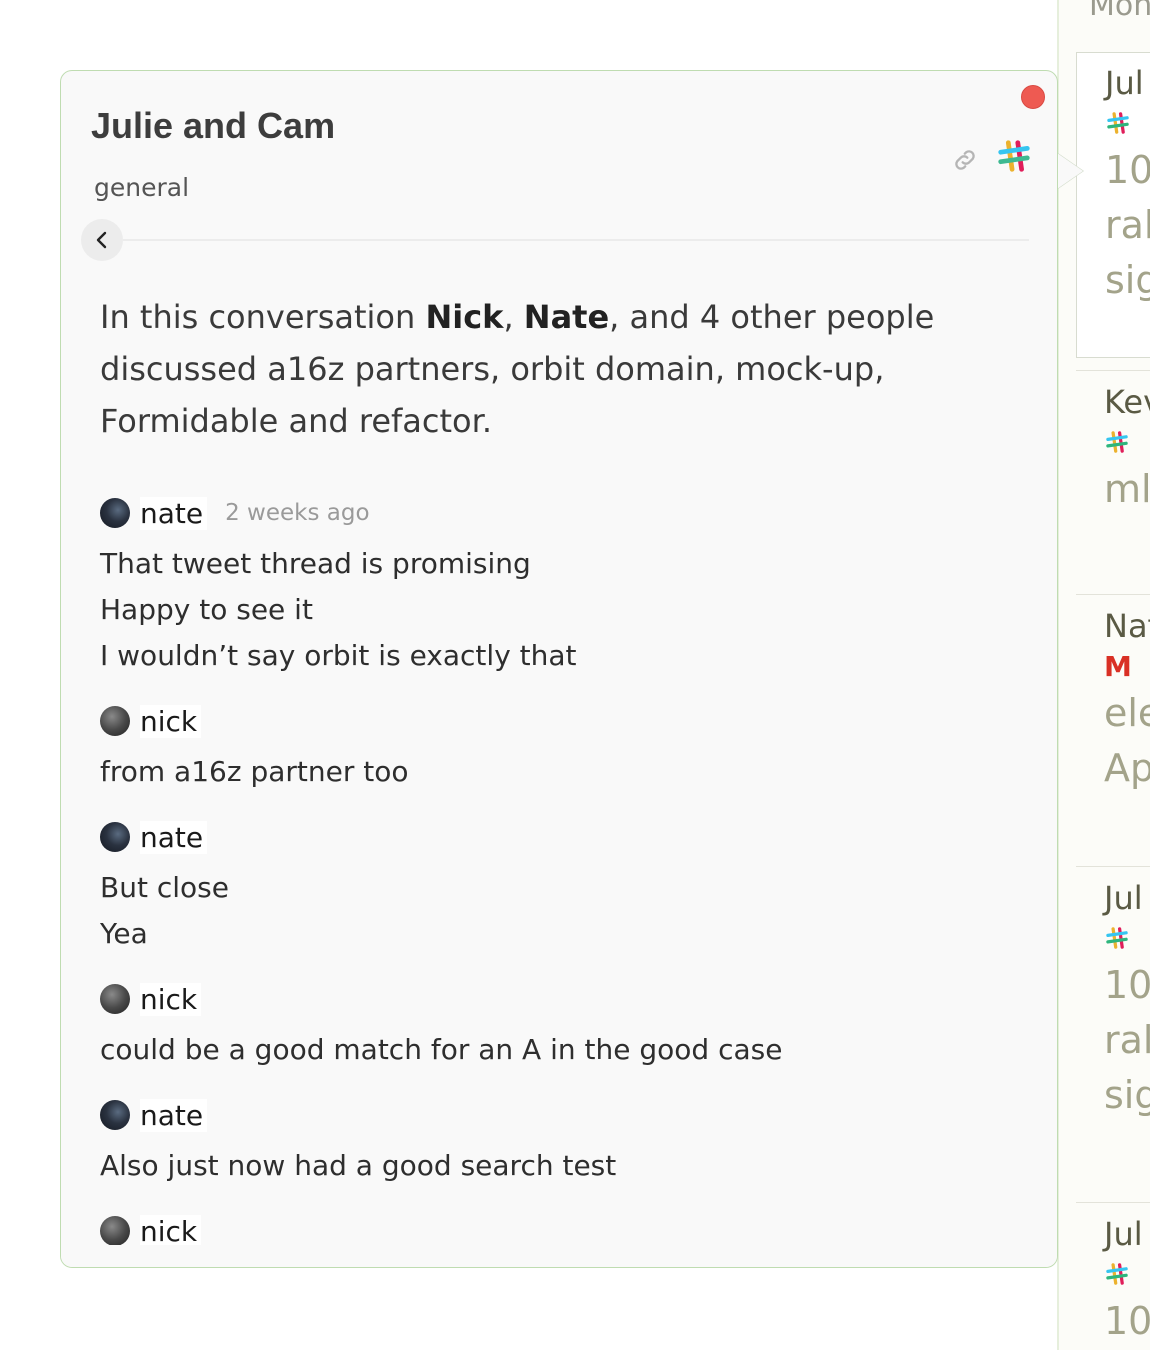 This screenshot has width=1150, height=1350. What do you see at coordinates (358, 1165) in the screenshot?
I see `message-text: Also just now had a good search test` at bounding box center [358, 1165].